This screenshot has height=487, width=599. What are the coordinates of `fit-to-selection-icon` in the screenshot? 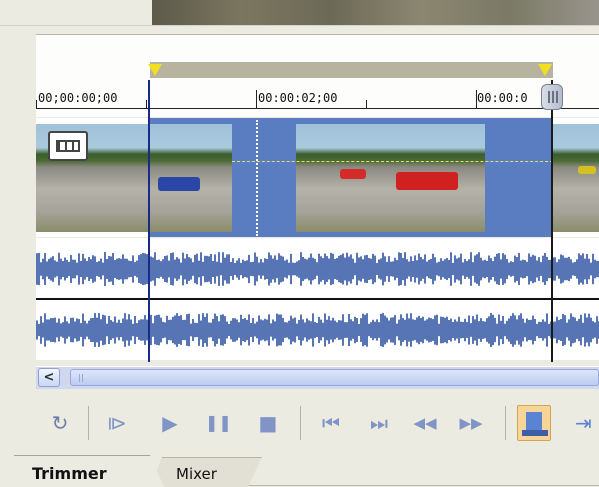 It's located at (534, 423).